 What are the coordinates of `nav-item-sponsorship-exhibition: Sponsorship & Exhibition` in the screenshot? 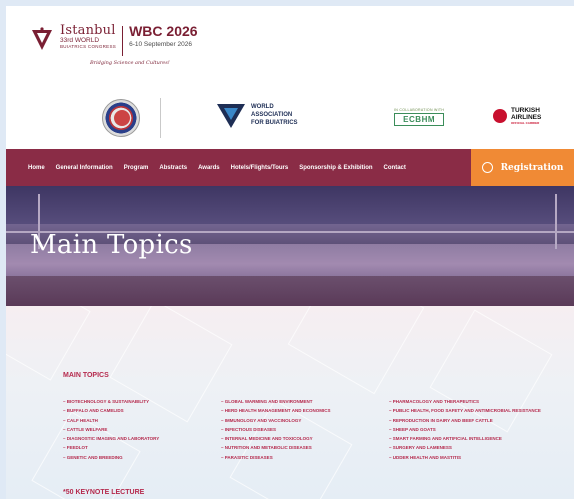 It's located at (335, 168).